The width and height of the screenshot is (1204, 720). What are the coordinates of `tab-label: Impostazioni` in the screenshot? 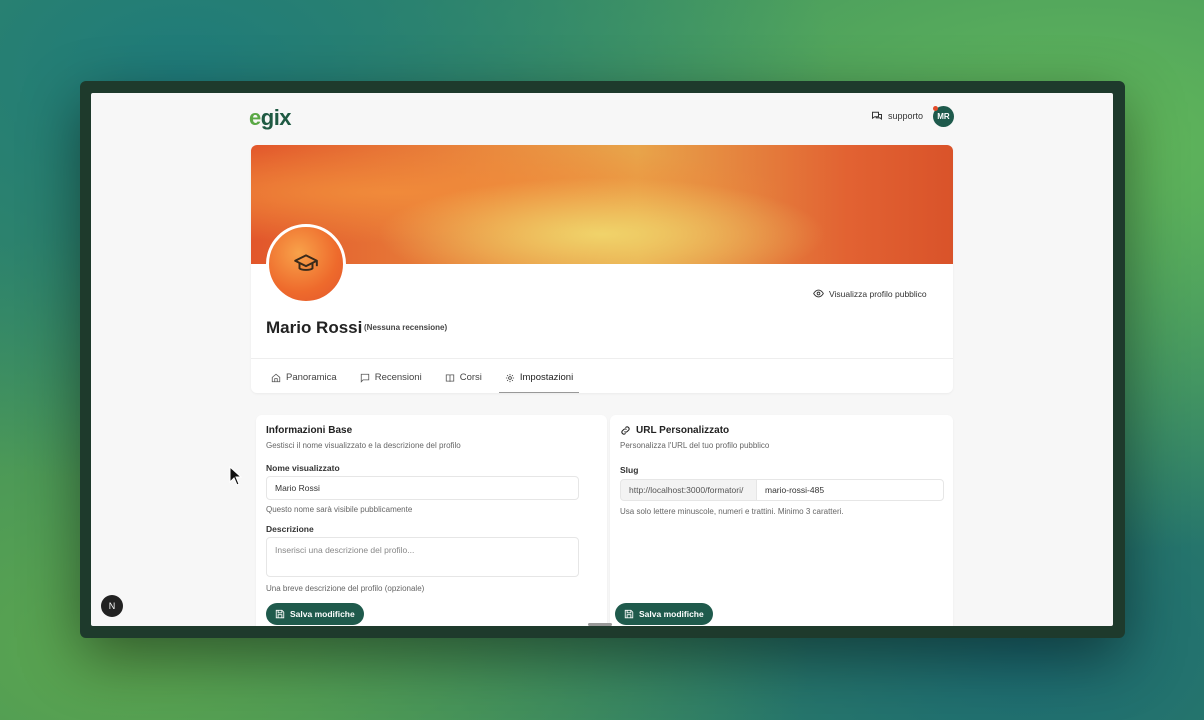 It's located at (546, 377).